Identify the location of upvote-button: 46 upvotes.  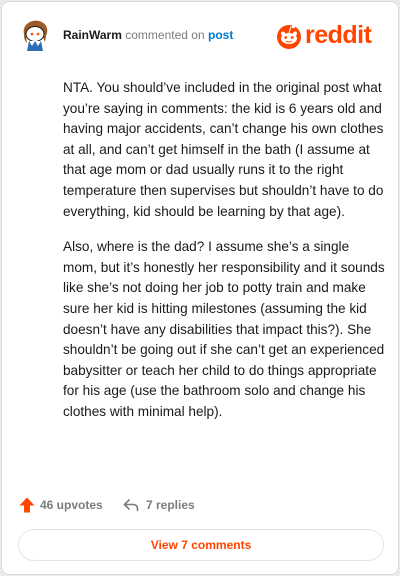
(60, 505).